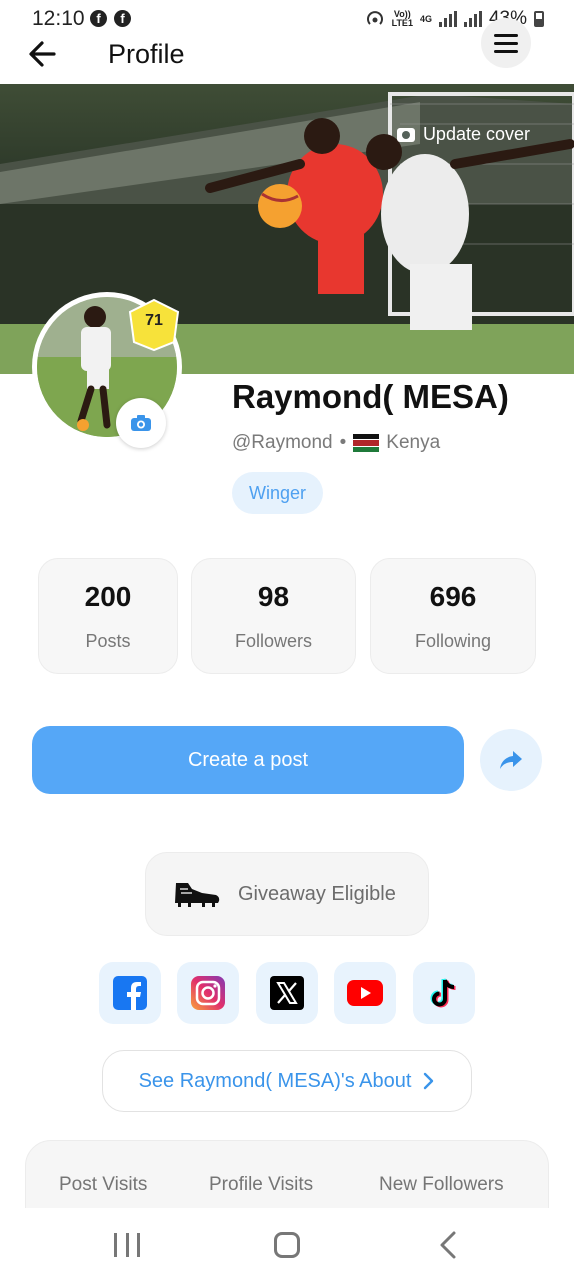 This screenshot has width=574, height=1280. I want to click on profile-handle: @Raymond, so click(282, 442).